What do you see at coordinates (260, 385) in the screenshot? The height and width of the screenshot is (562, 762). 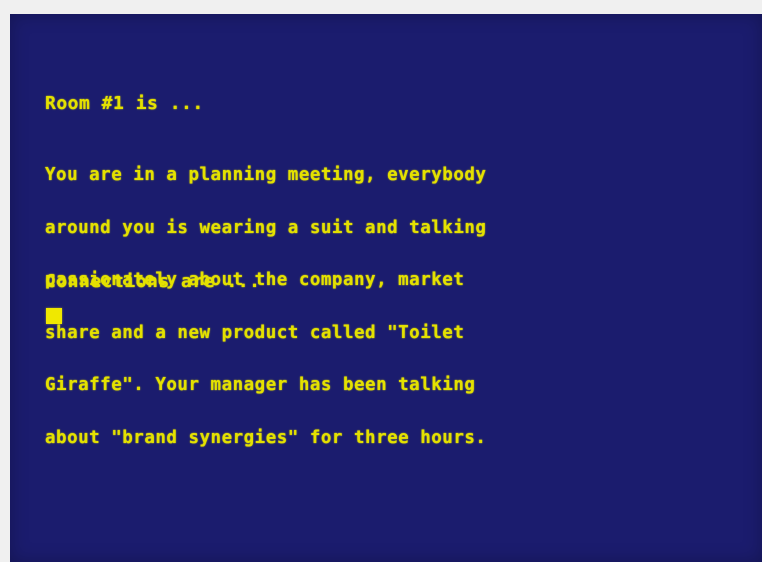 I see `description-line: Giraffe". Your manager has been talking` at bounding box center [260, 385].